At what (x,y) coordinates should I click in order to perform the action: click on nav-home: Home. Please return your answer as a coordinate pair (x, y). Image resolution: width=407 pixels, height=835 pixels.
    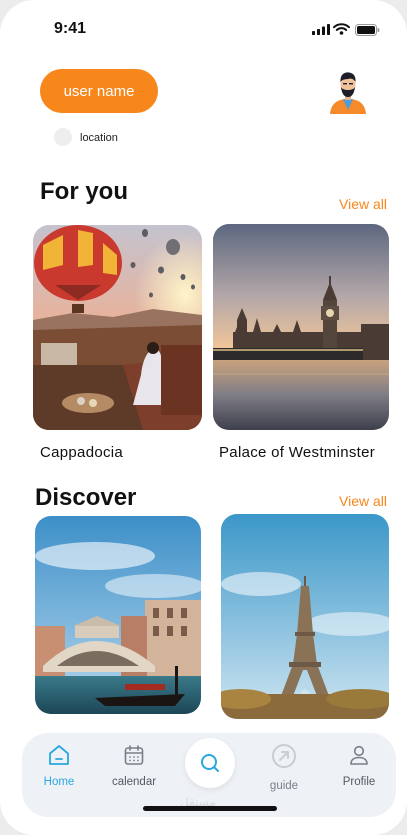
    Looking at the image, I should click on (59, 764).